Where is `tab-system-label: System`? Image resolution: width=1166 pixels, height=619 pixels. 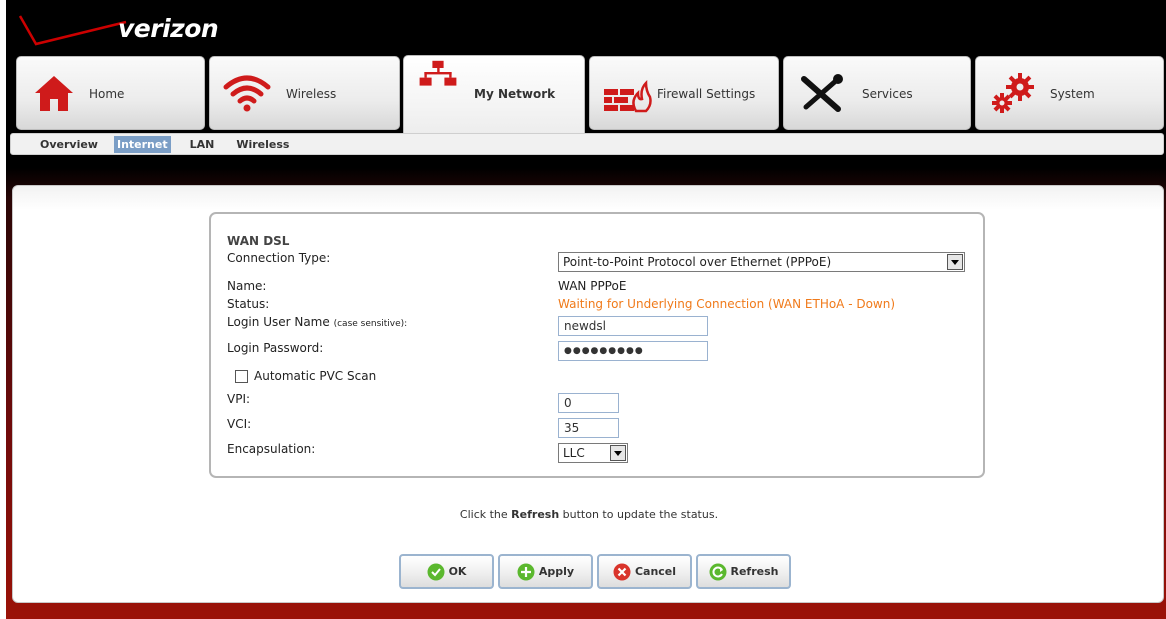
tab-system-label: System is located at coordinates (1072, 94).